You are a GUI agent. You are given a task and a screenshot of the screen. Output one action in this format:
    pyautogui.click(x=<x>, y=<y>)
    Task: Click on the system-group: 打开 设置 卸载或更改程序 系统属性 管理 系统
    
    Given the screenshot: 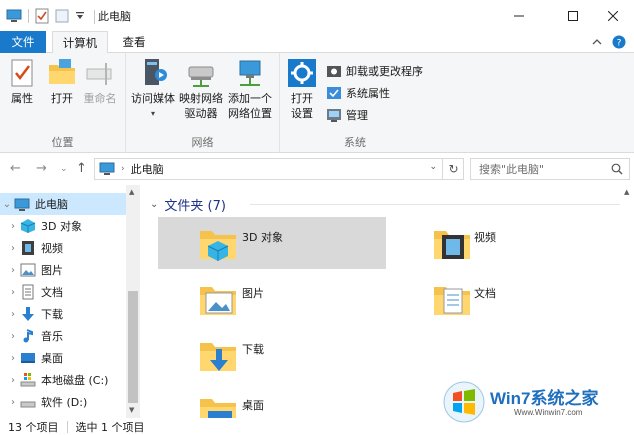 What is the action you would take?
    pyautogui.click(x=355, y=103)
    